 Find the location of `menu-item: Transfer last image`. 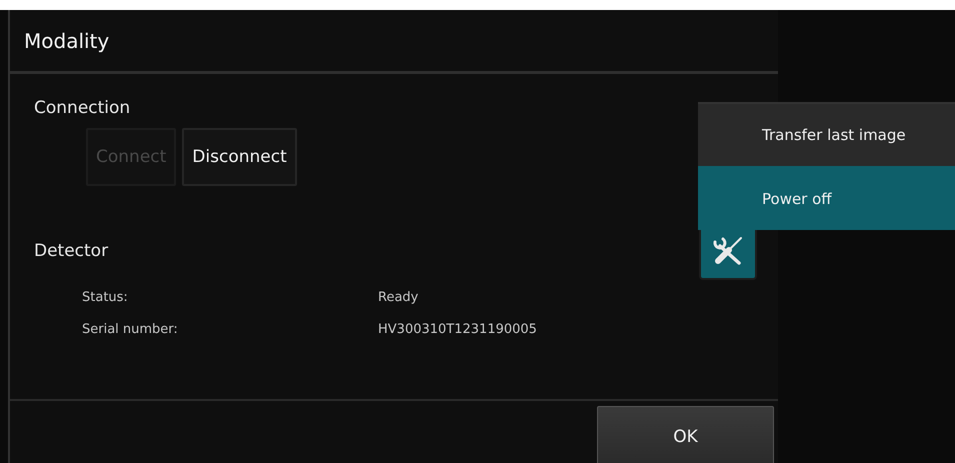

menu-item: Transfer last image is located at coordinates (826, 134).